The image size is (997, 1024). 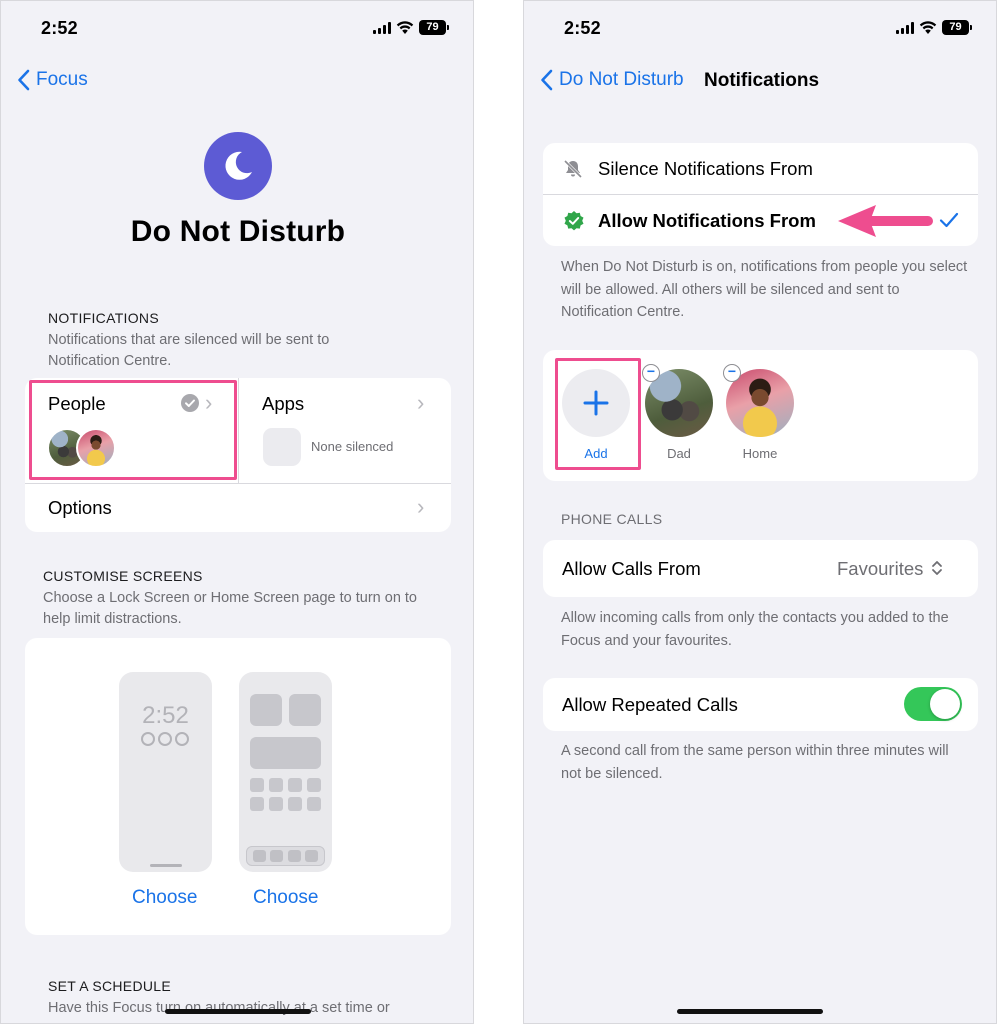 What do you see at coordinates (286, 898) in the screenshot?
I see `choose-home-screen-button: Choose` at bounding box center [286, 898].